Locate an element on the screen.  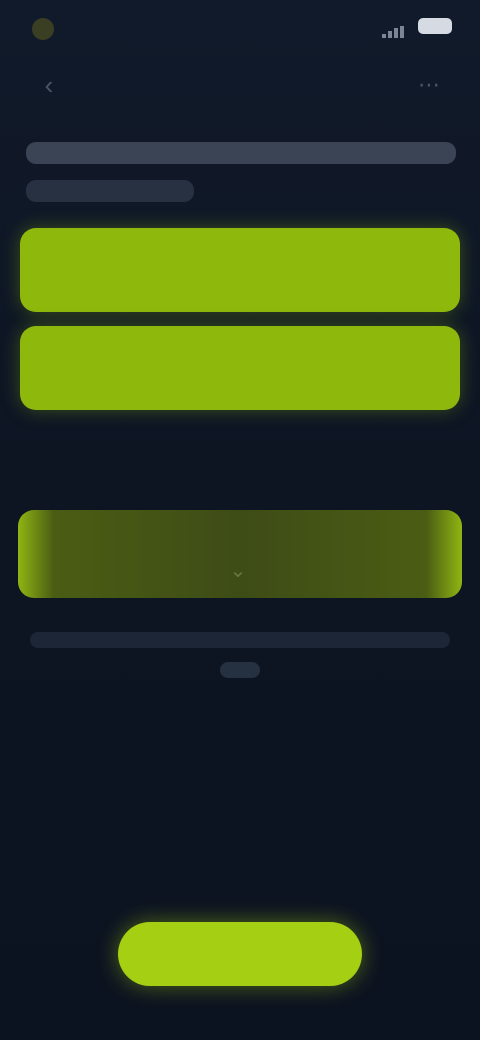
header: ‹ ⋯ is located at coordinates (240, 87).